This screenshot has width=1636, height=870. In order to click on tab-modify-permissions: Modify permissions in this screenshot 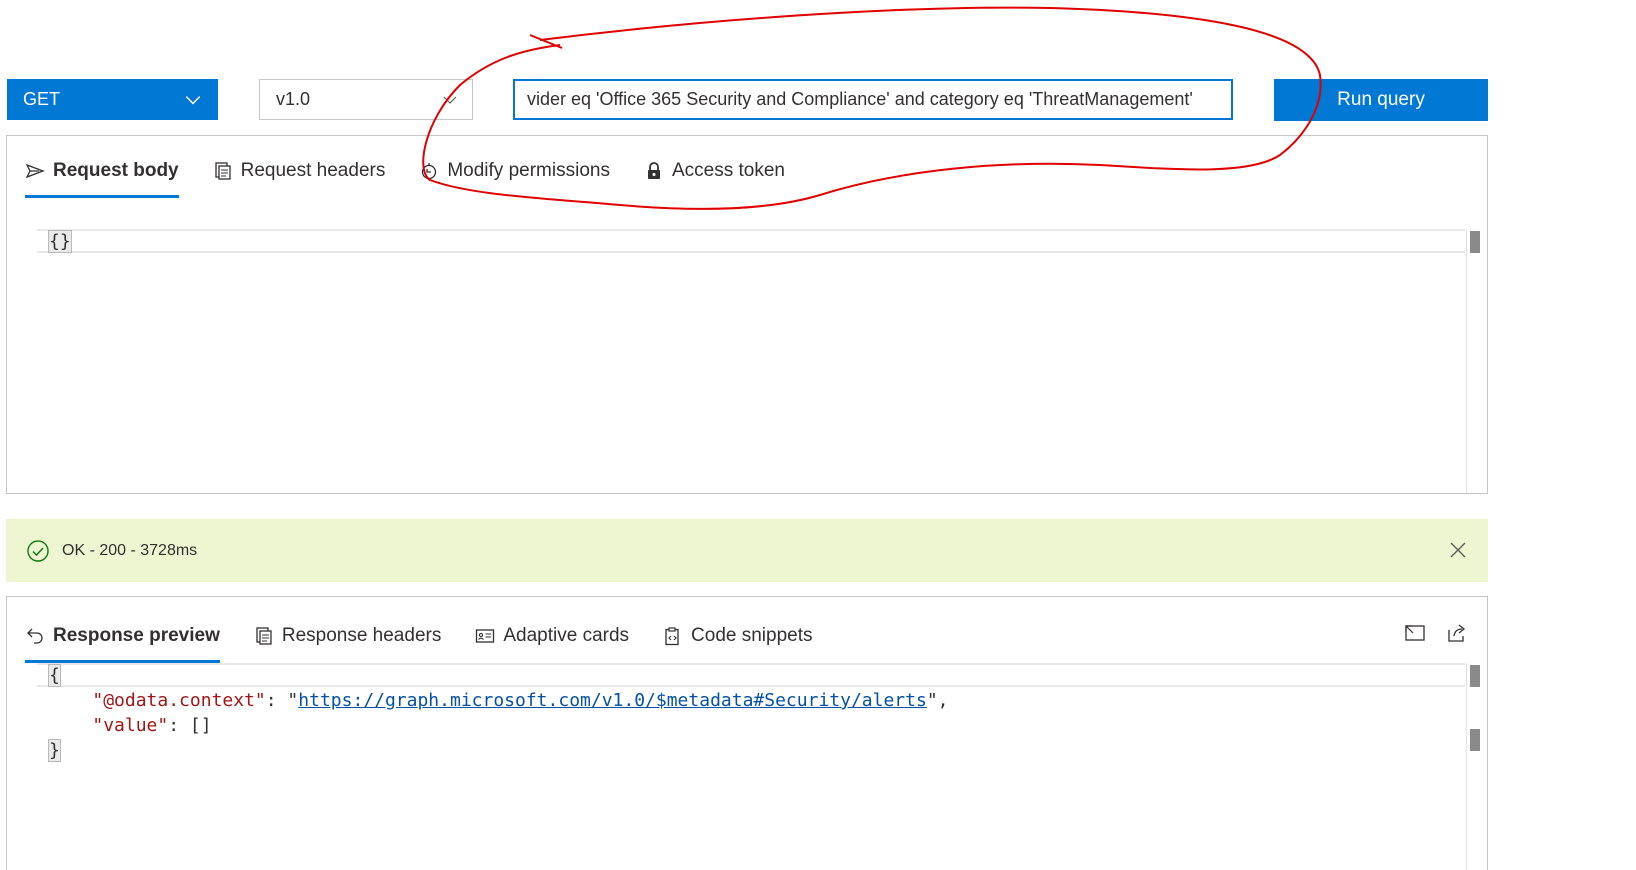, I will do `click(514, 171)`.